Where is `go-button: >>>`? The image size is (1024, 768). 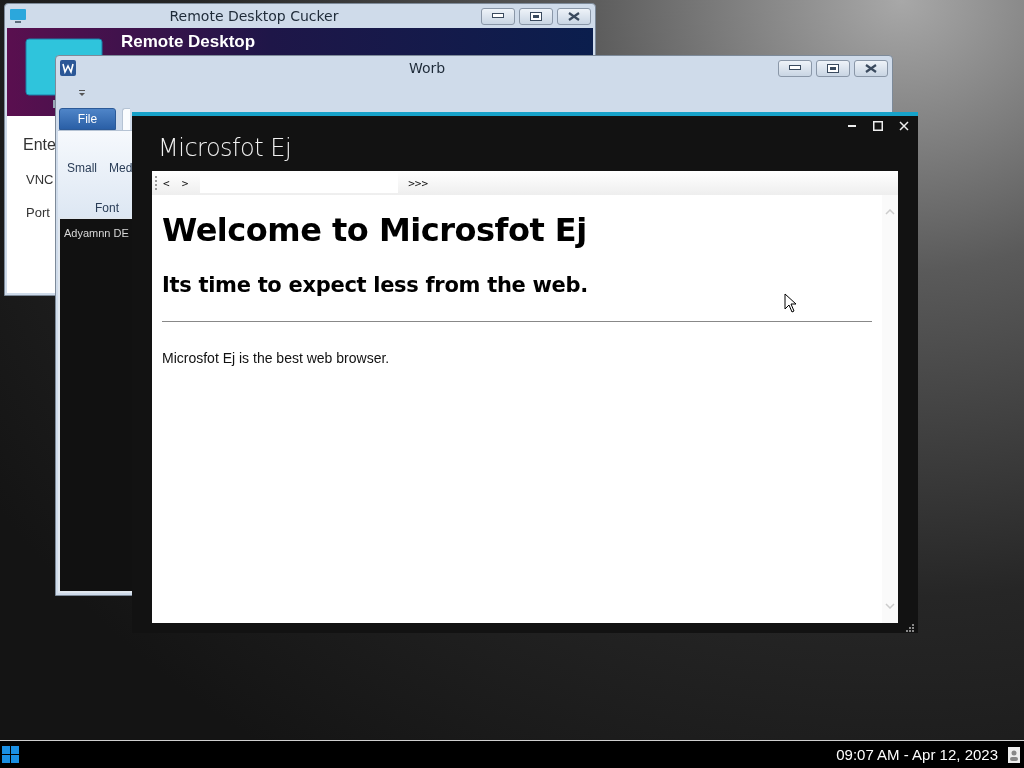
go-button: >>> is located at coordinates (418, 183).